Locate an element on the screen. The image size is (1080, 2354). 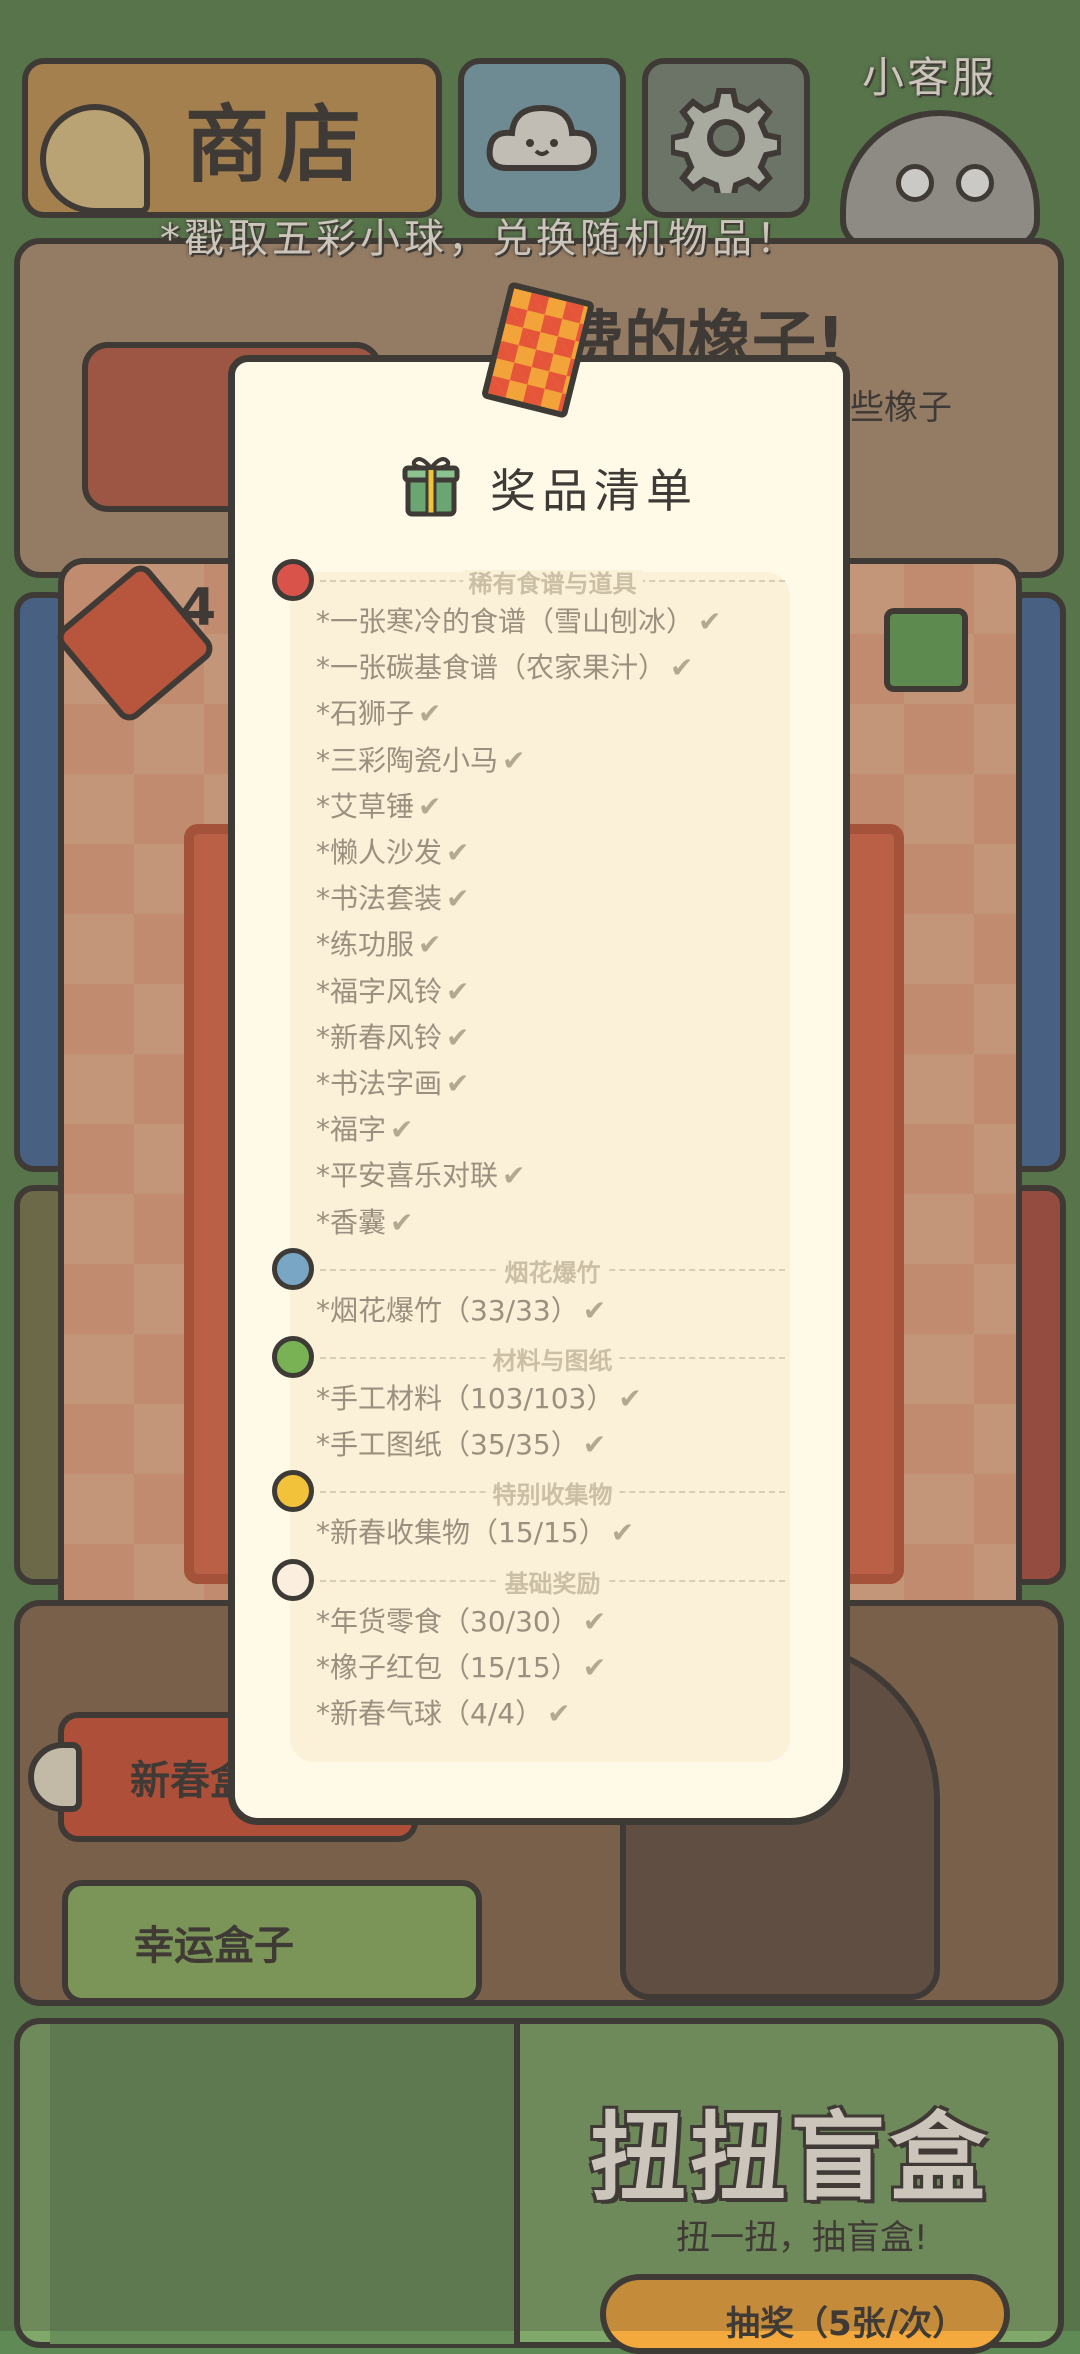
prize-item-label: *橡子红包（15/15） is located at coordinates (447, 1667).